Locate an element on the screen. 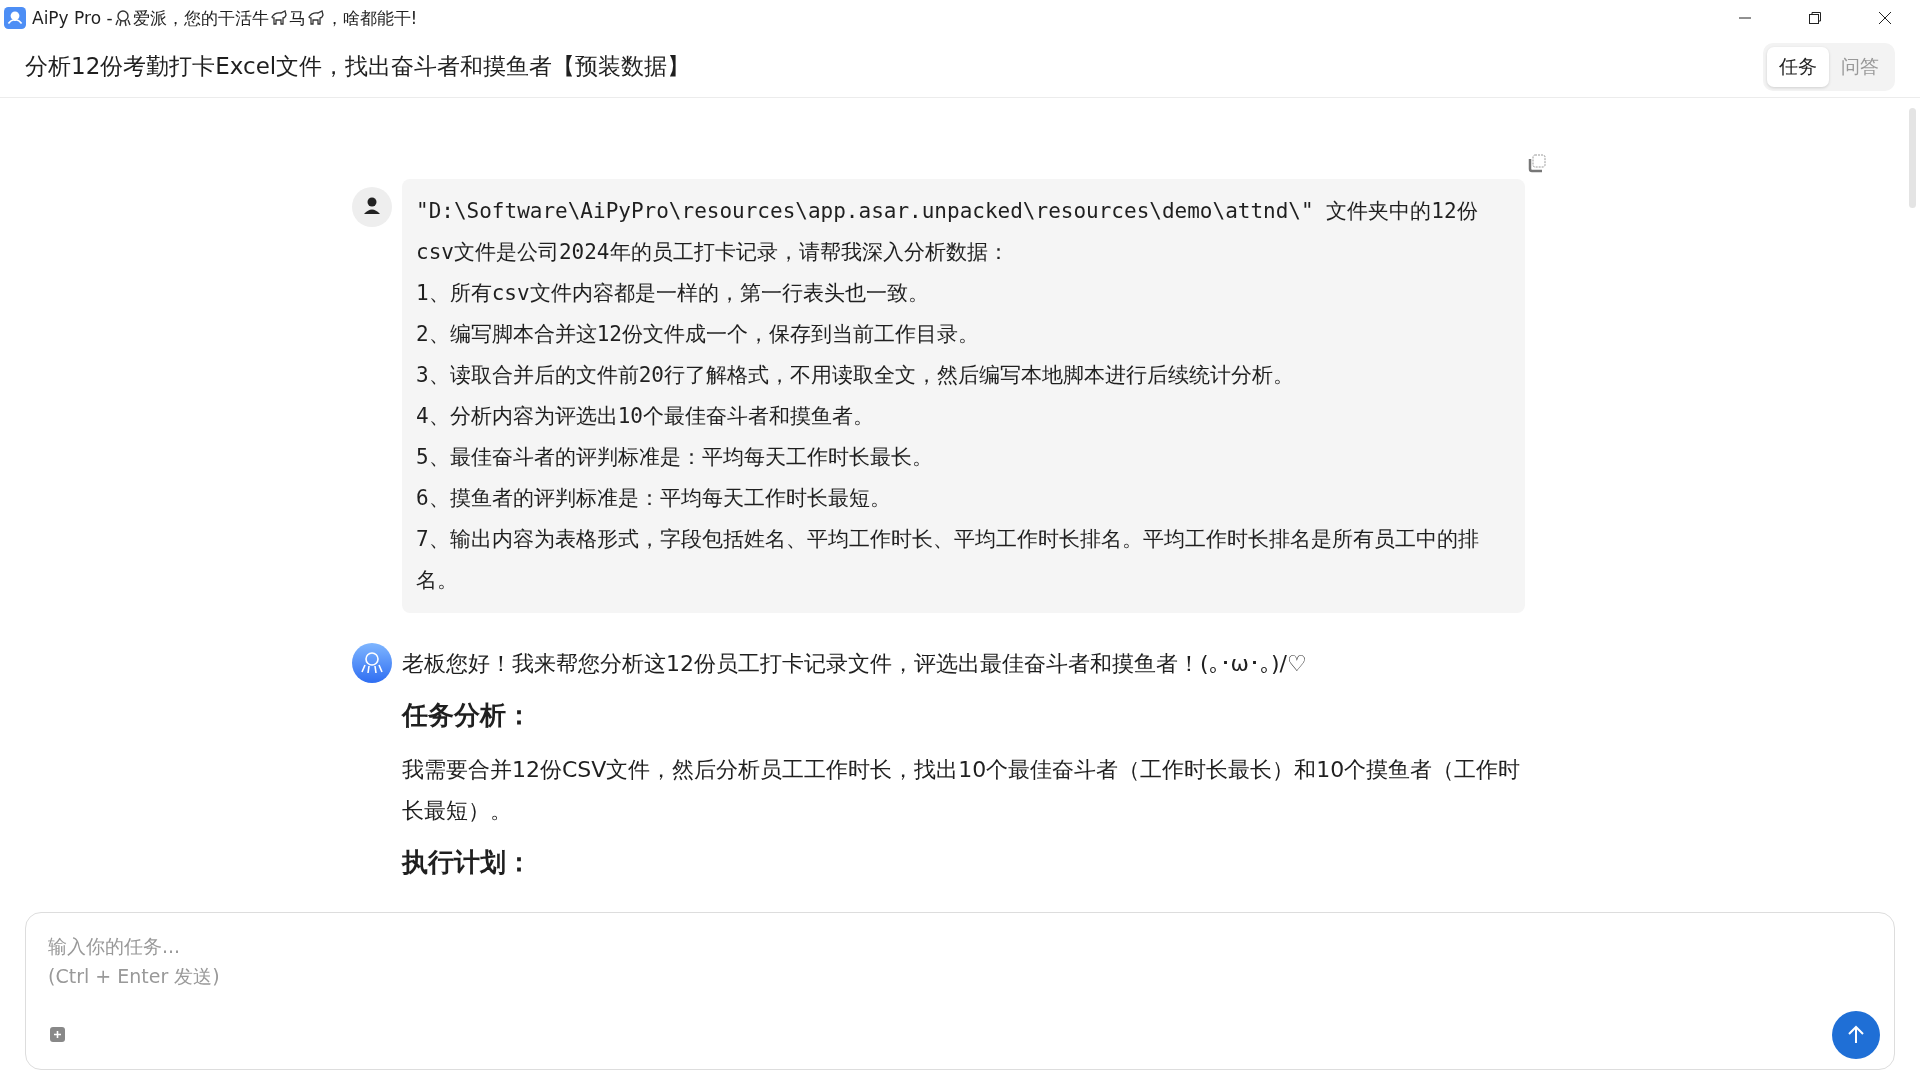  message-text: 4、分析内容为评选出10个最佳奋斗者和摸鱼者。 is located at coordinates (645, 416).